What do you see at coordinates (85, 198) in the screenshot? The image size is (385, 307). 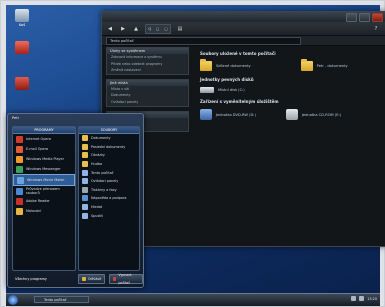 I see `help-icon` at bounding box center [85, 198].